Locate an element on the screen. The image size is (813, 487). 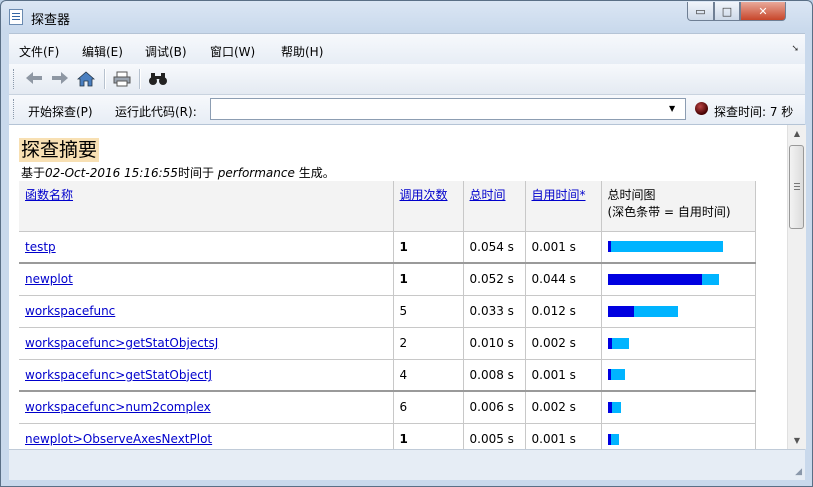
subtitle-prefix: 基于 is located at coordinates (33, 173).